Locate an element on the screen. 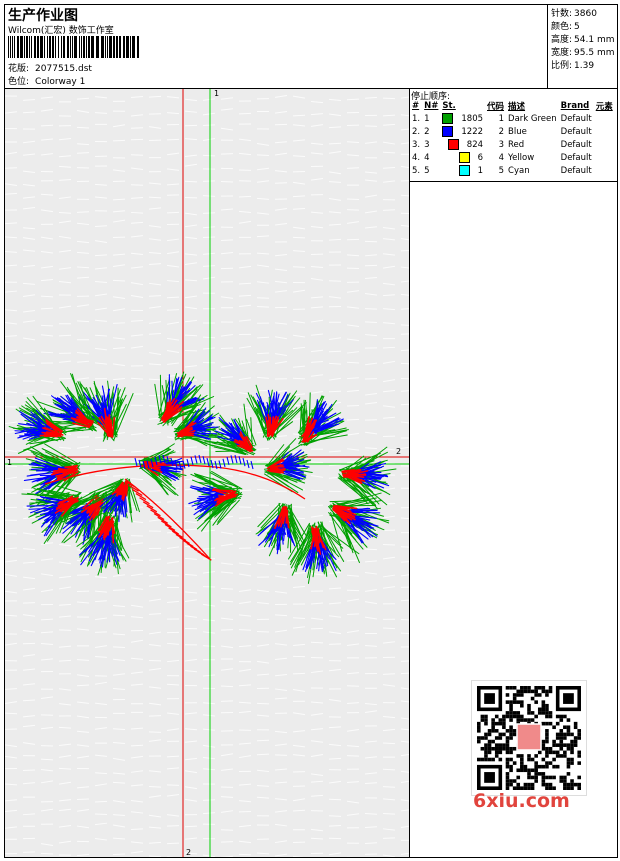 This screenshot has height=861, width=620. row-description: Red is located at coordinates (516, 144).